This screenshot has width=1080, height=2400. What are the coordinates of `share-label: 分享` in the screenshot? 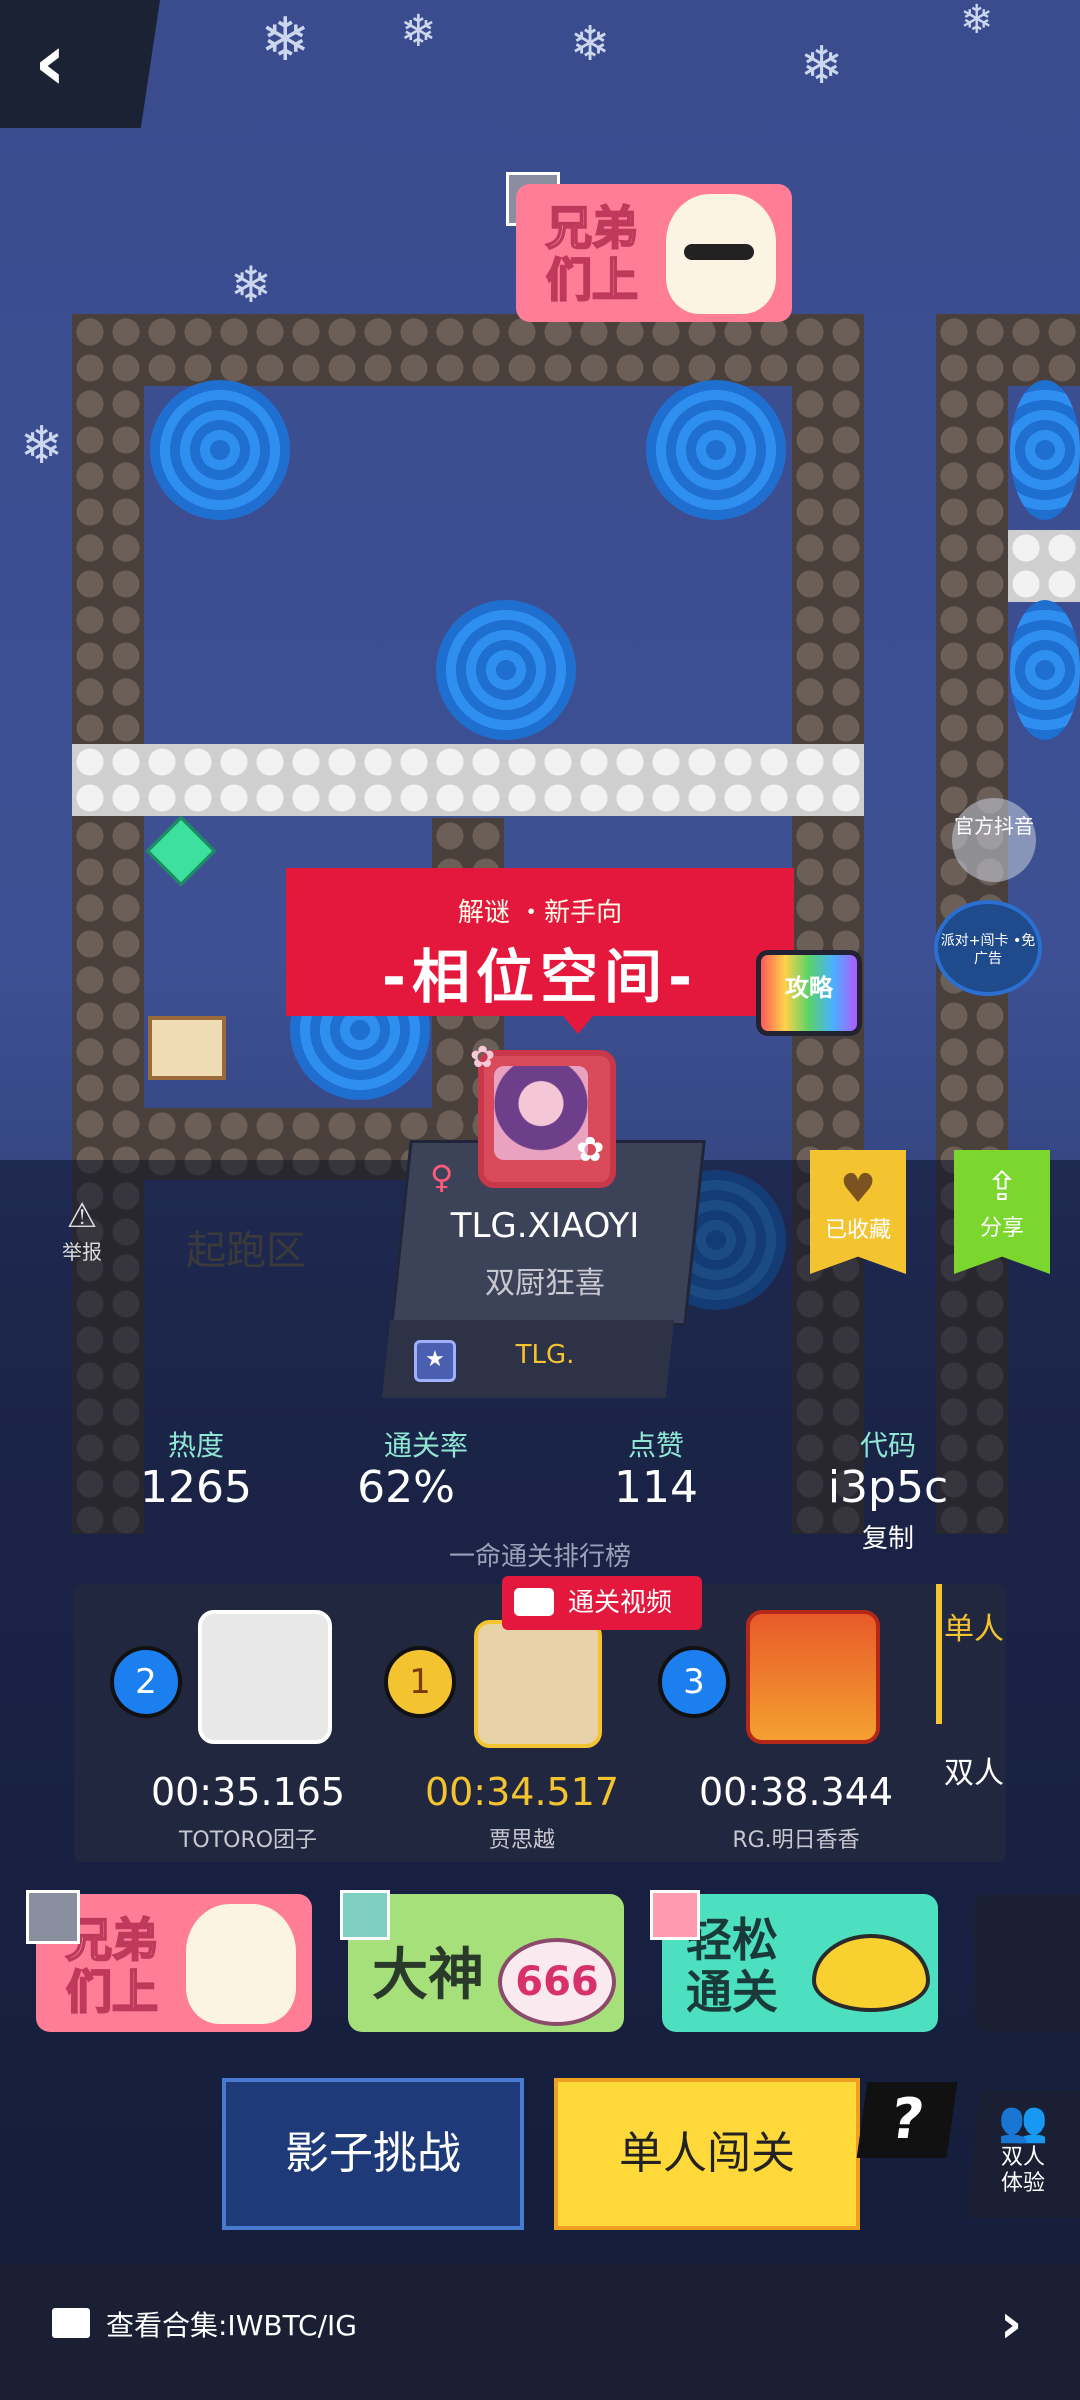 It's located at (1001, 1228).